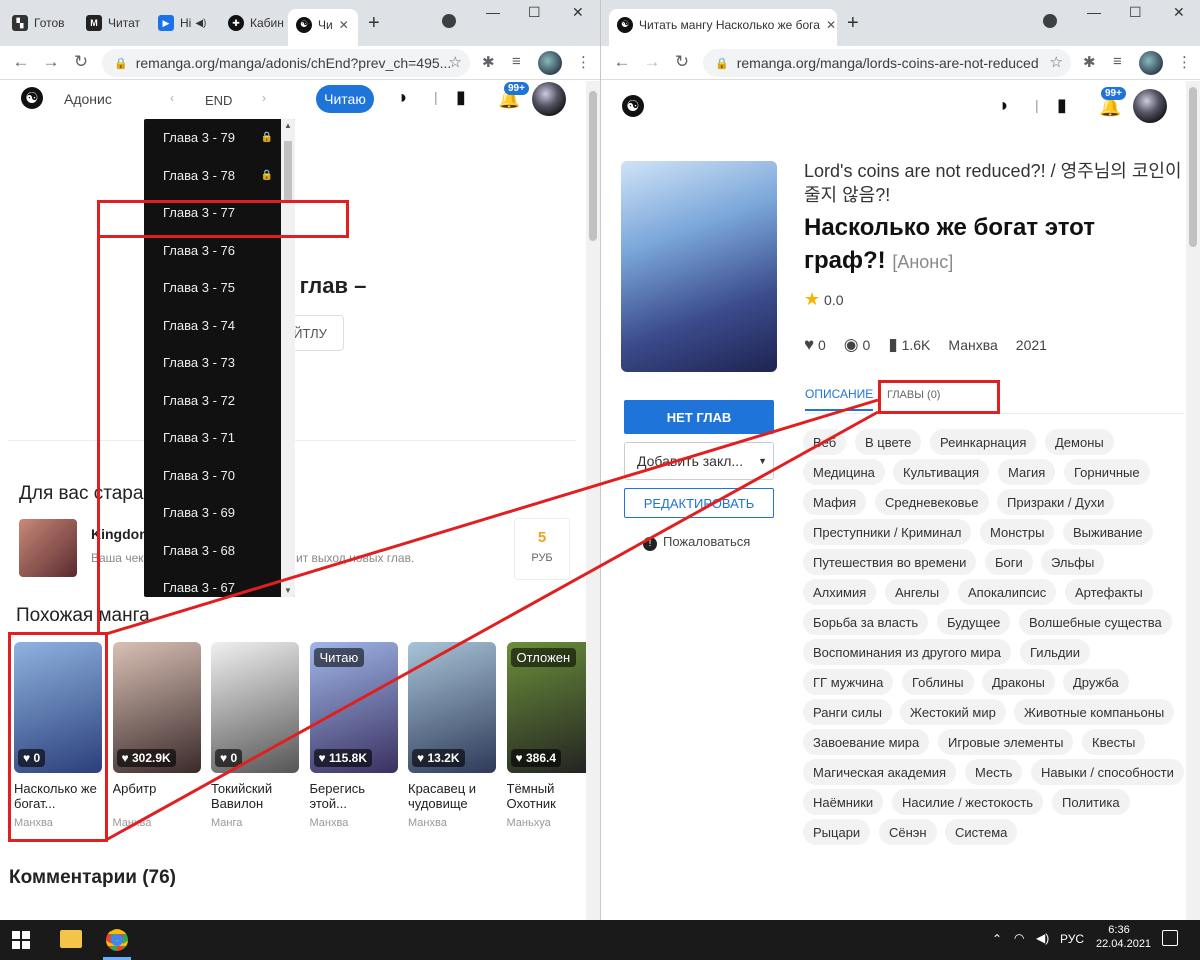  I want to click on genre-tag: Путешествия во времени, so click(890, 562).